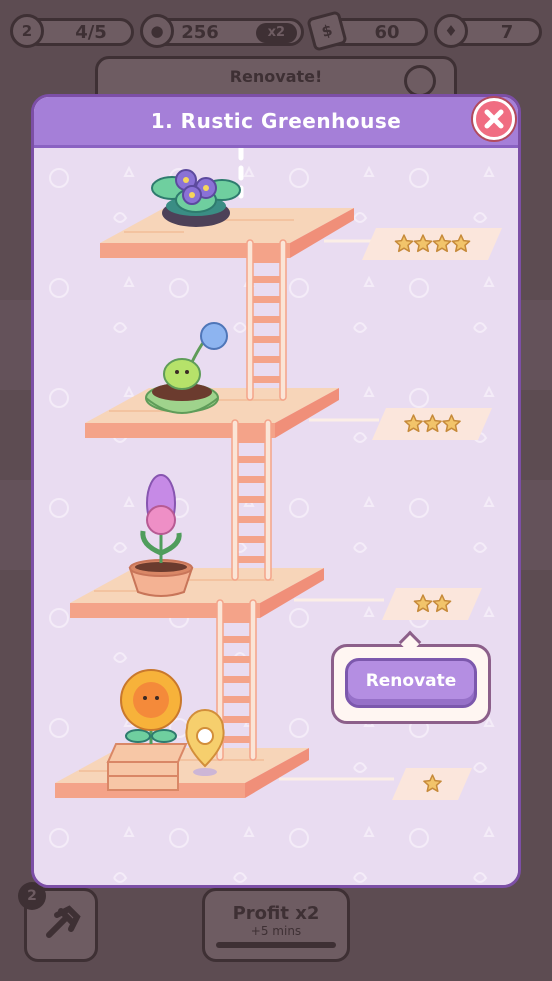  I want to click on cash-value: 60, so click(387, 32).